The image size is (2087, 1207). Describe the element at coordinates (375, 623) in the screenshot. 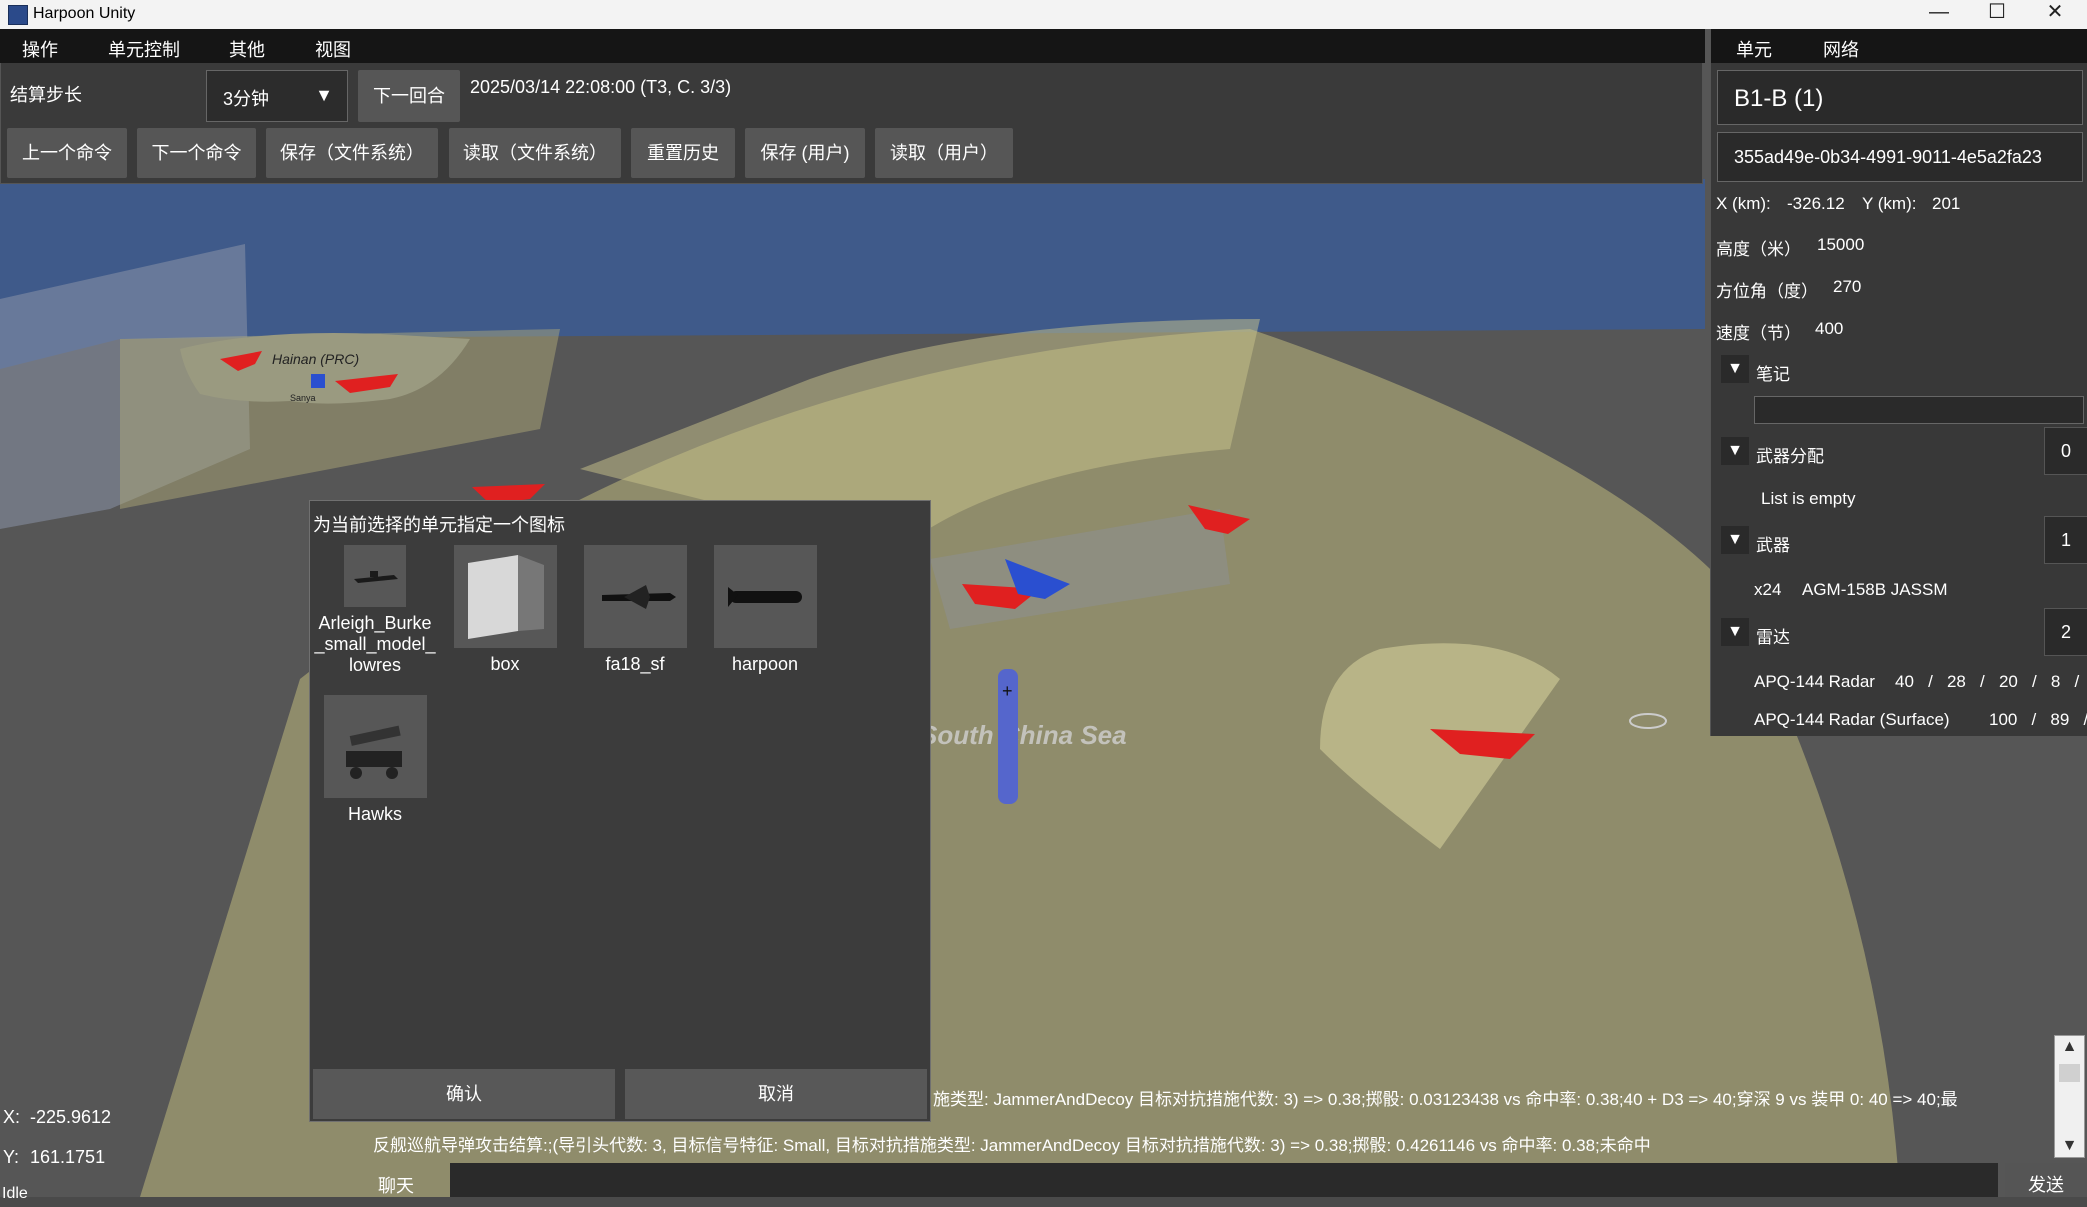

I see `icon-caption: Arleigh_Burke` at that location.